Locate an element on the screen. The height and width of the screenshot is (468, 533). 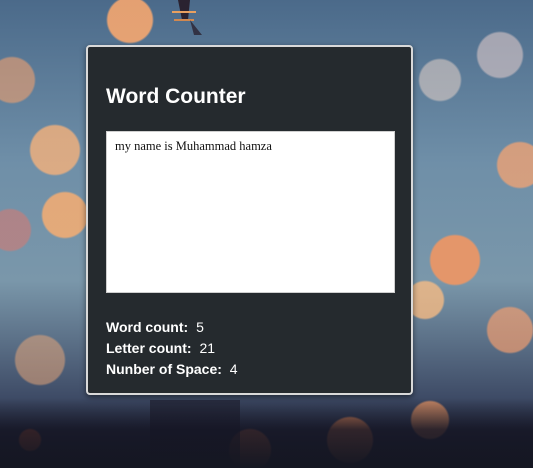
word-count-row: Word count: 5 is located at coordinates (172, 327).